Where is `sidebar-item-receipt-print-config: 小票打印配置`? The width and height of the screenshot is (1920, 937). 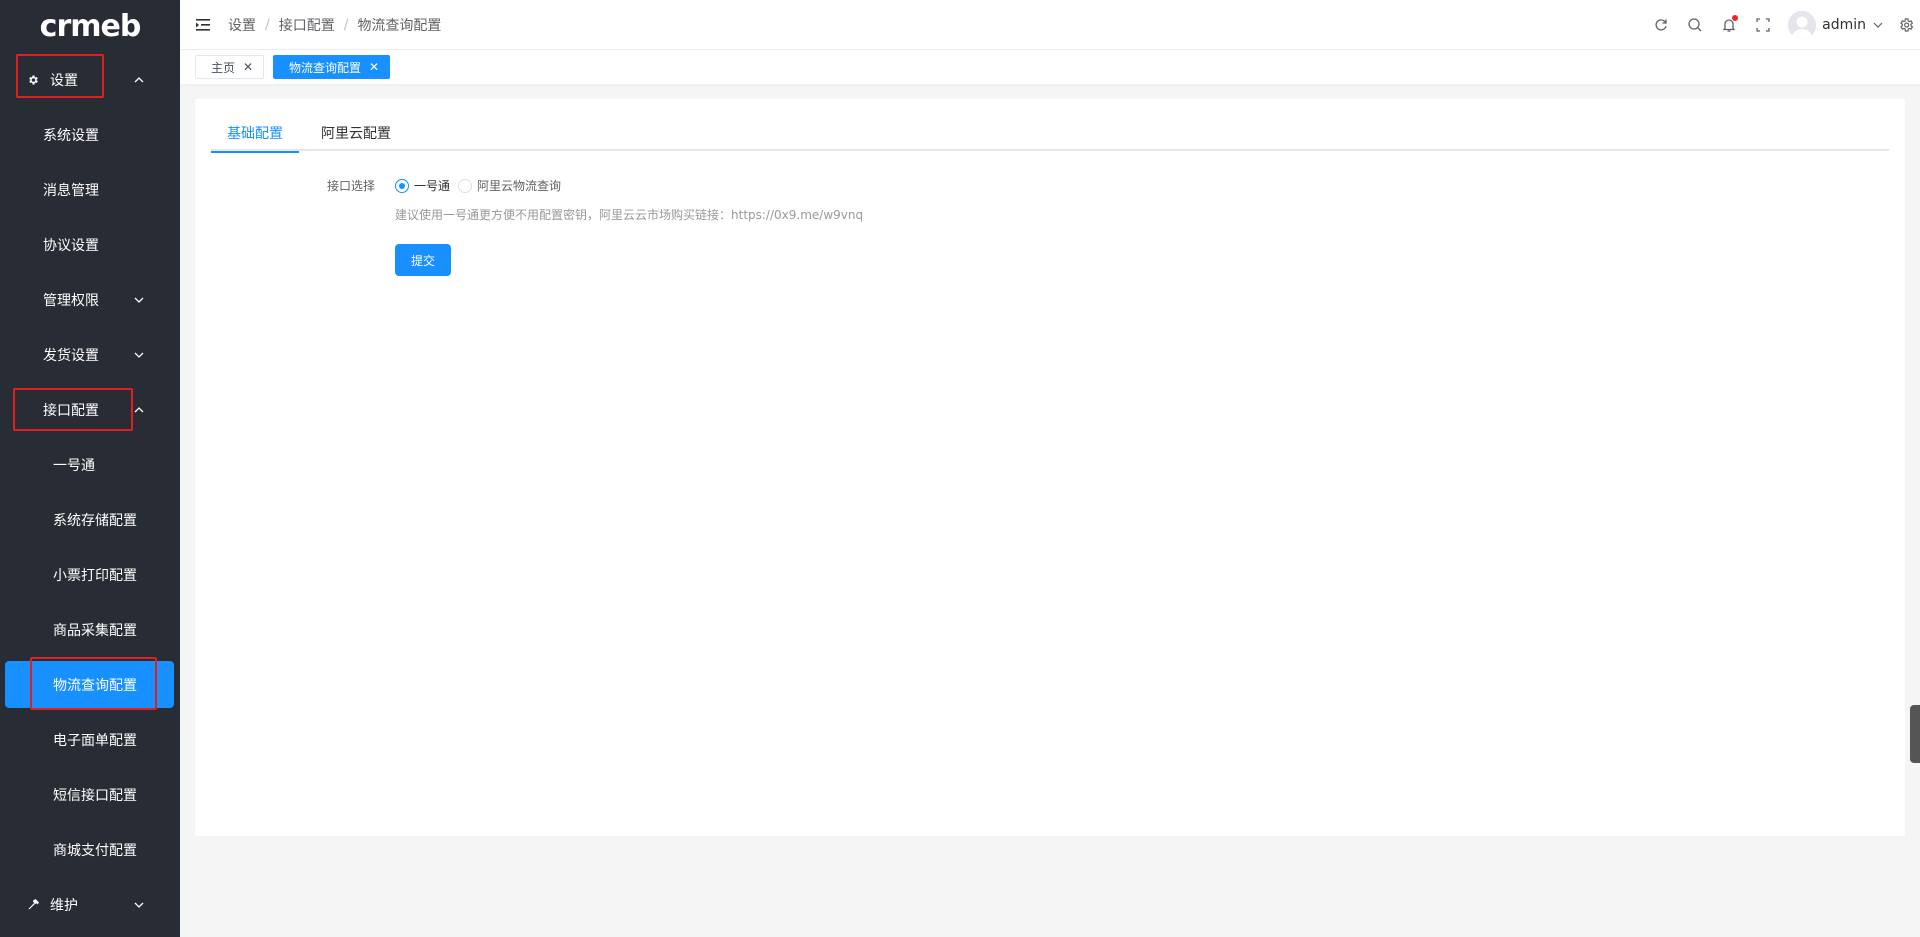
sidebar-item-receipt-print-config: 小票打印配置 is located at coordinates (90, 574).